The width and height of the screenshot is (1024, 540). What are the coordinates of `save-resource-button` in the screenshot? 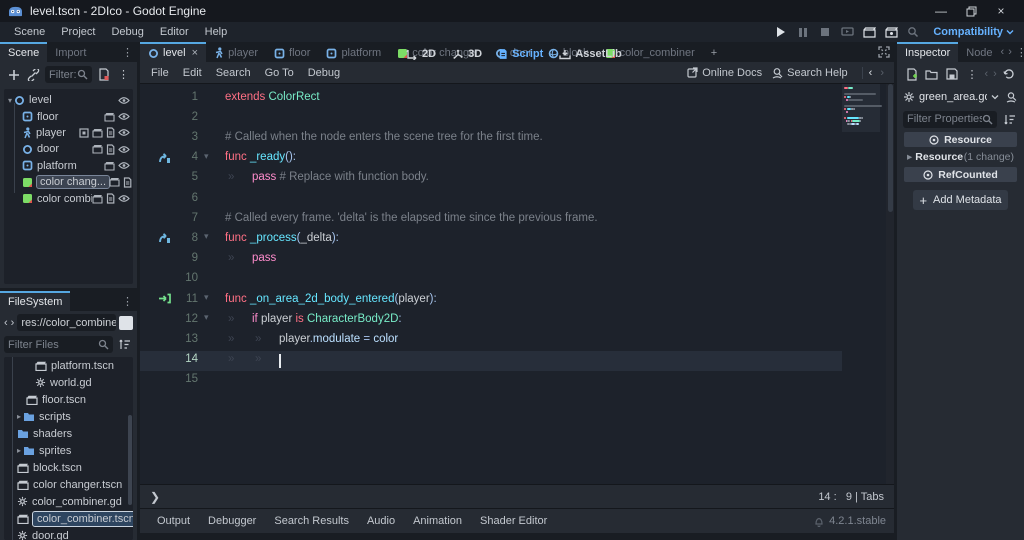 It's located at (951, 74).